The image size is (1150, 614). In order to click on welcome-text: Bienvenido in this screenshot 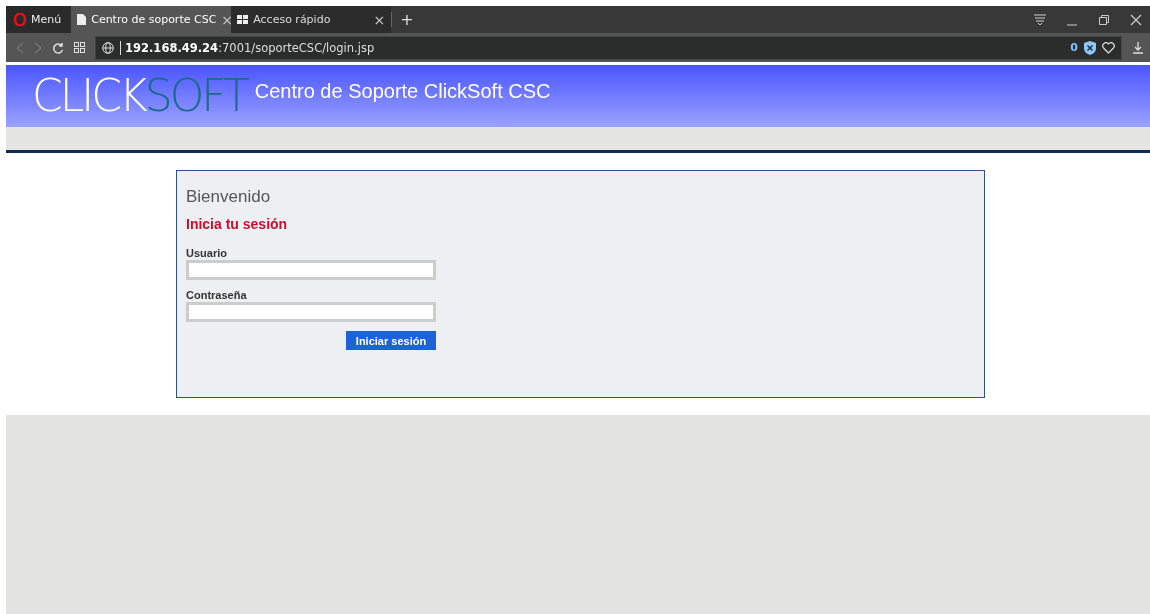, I will do `click(229, 197)`.